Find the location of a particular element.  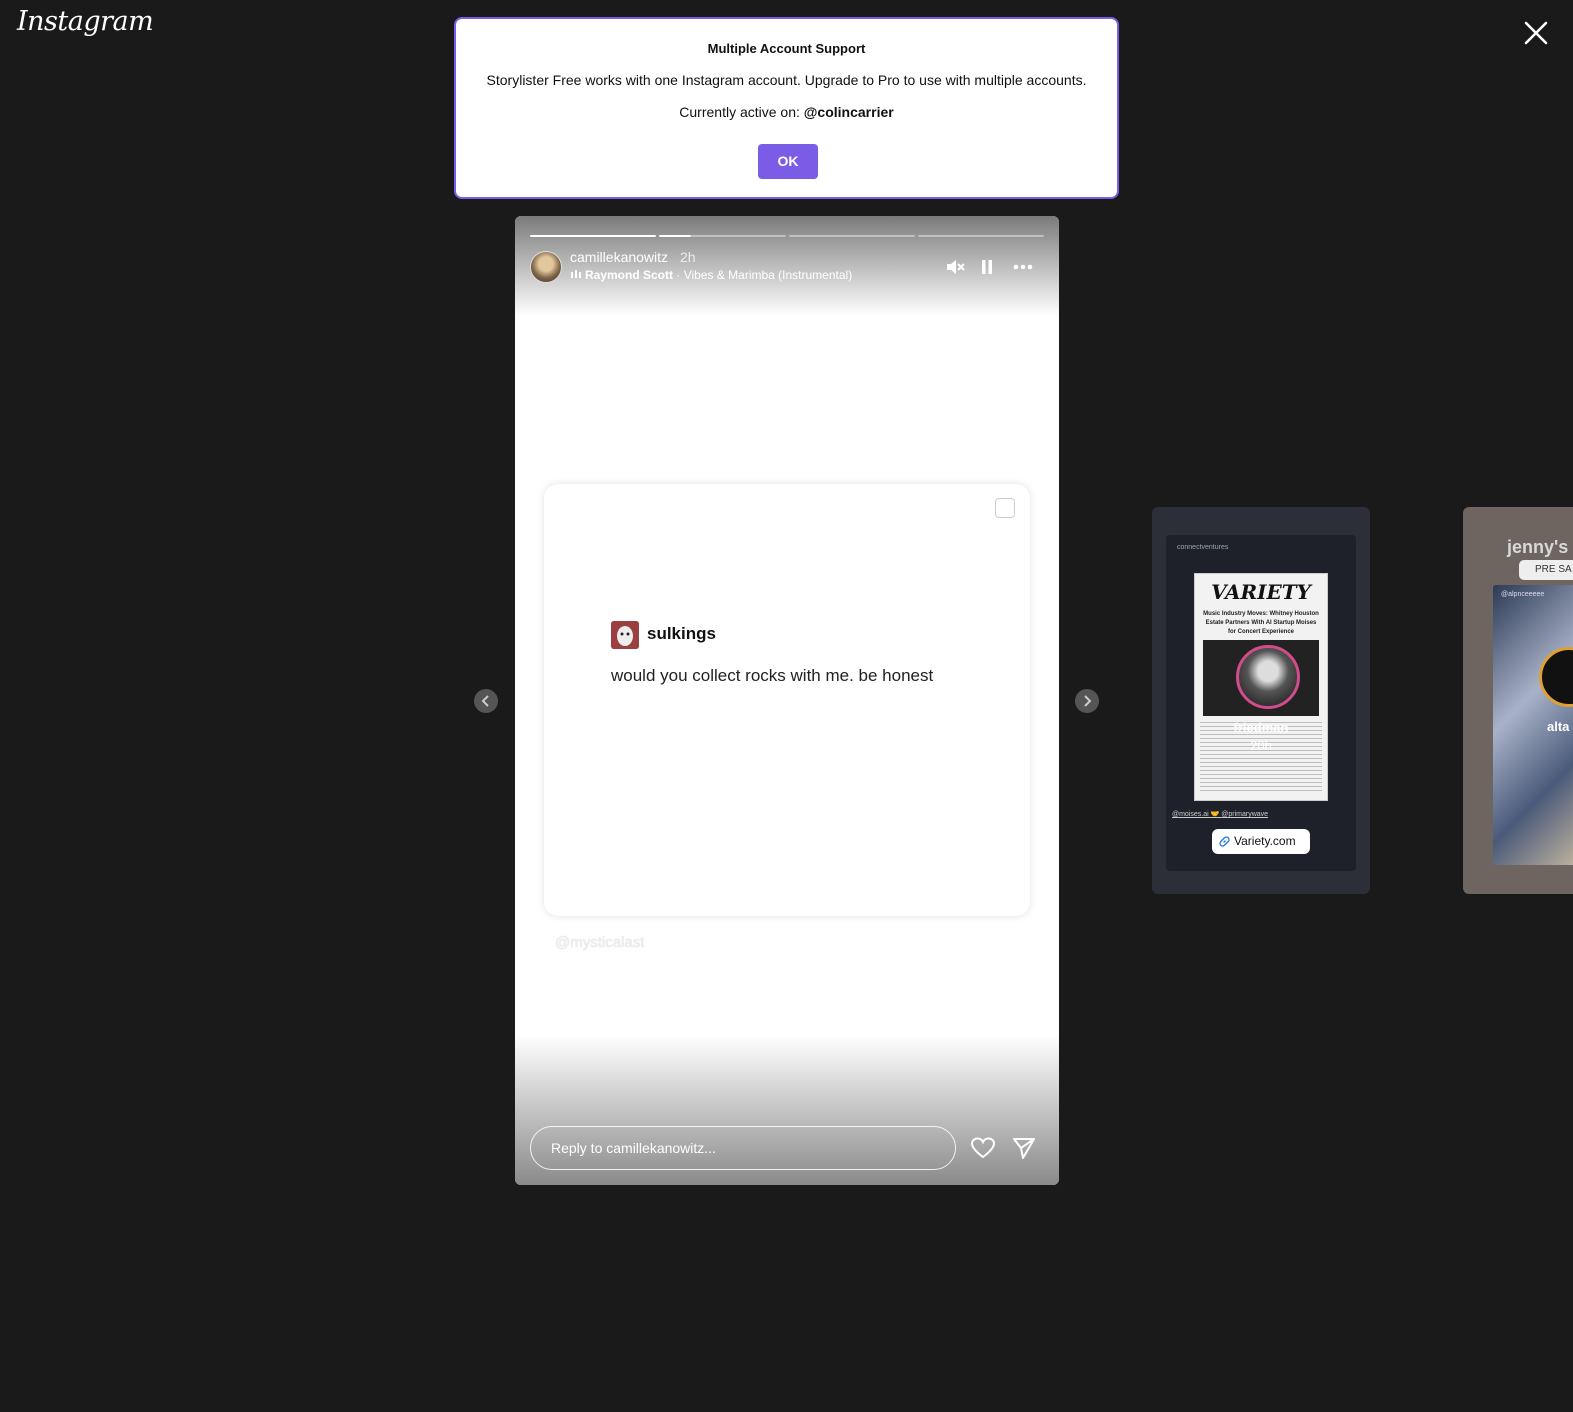

next-story-button is located at coordinates (1087, 701).